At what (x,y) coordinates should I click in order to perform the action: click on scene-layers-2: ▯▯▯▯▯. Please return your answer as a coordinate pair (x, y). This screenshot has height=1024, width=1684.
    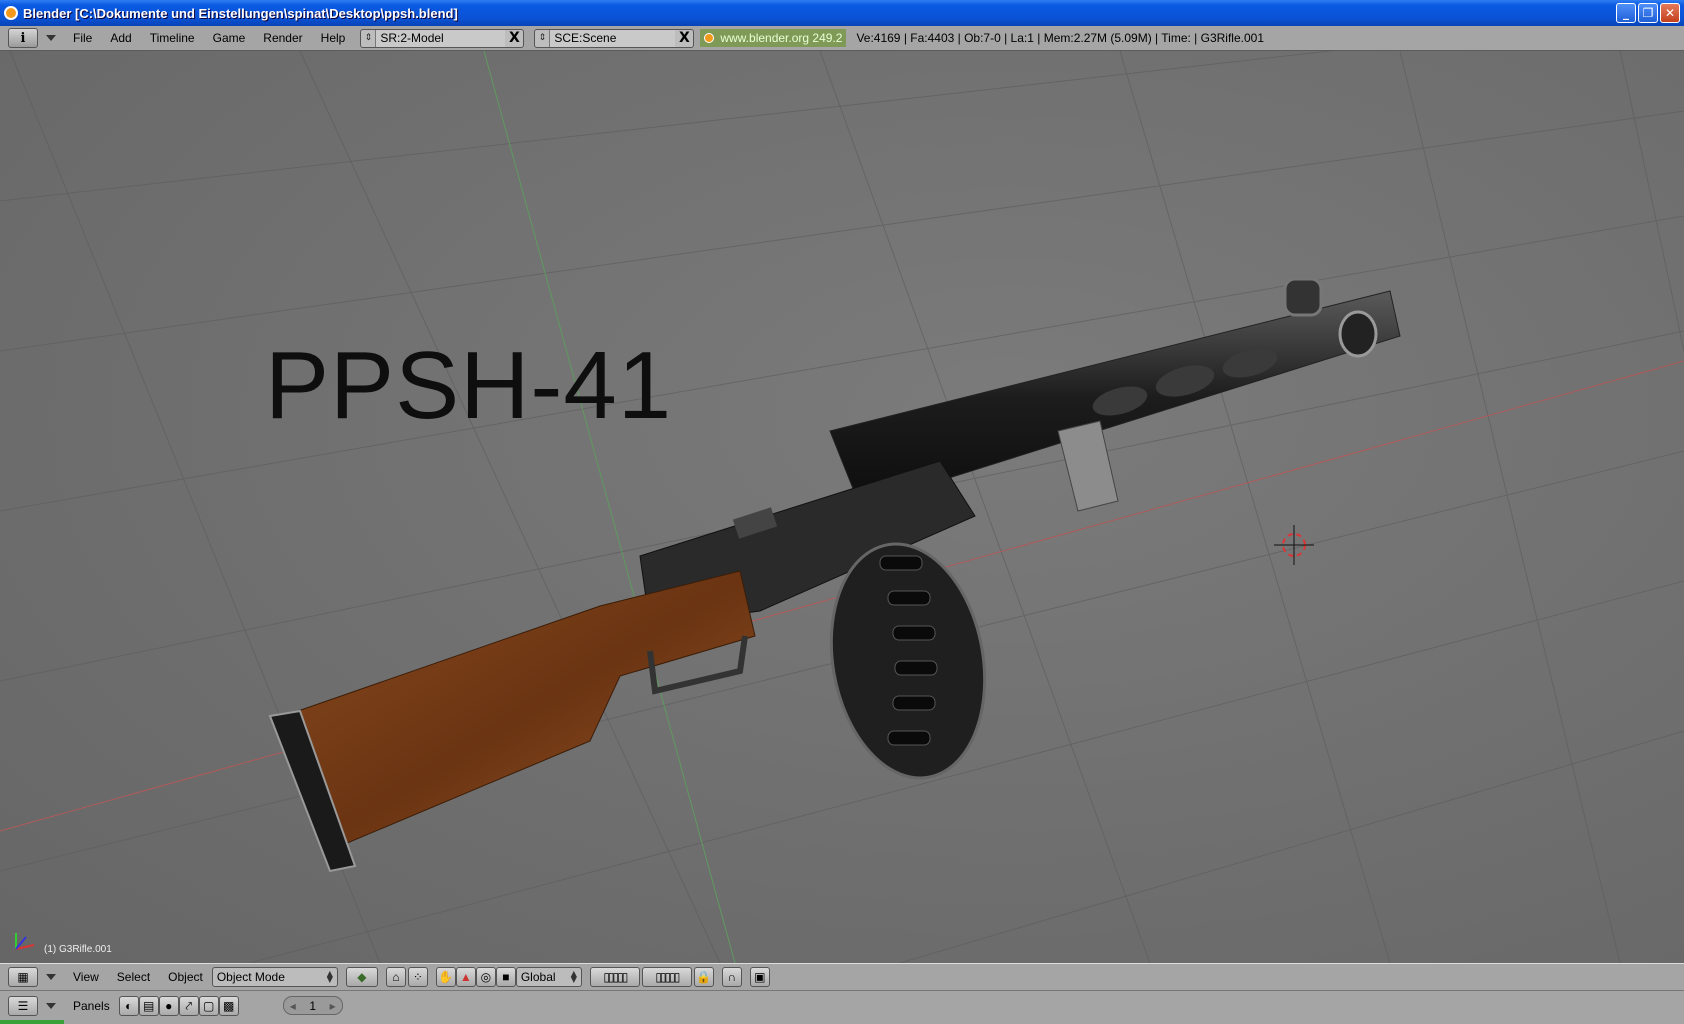
    Looking at the image, I should click on (666, 977).